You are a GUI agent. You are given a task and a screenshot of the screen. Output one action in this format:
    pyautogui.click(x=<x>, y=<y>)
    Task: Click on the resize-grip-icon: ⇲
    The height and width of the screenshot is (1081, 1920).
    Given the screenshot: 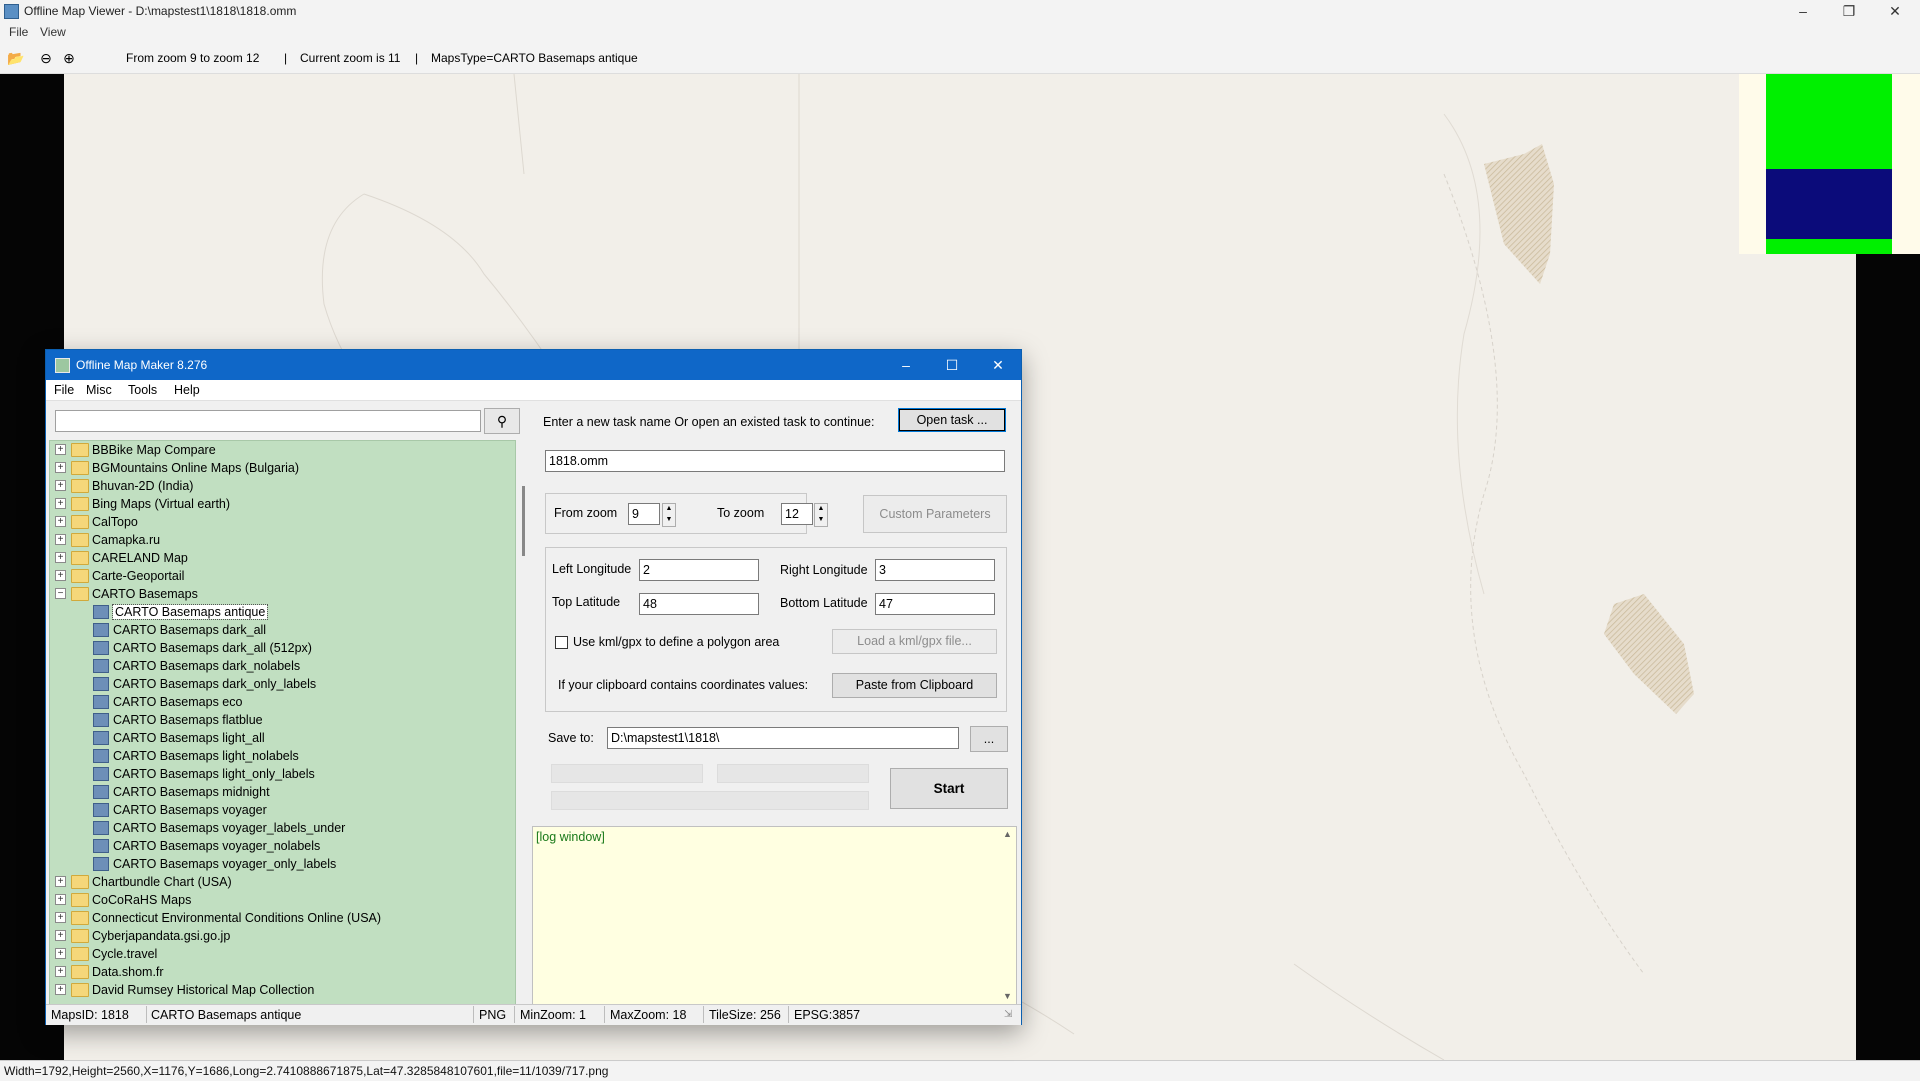 What is the action you would take?
    pyautogui.click(x=1008, y=1014)
    